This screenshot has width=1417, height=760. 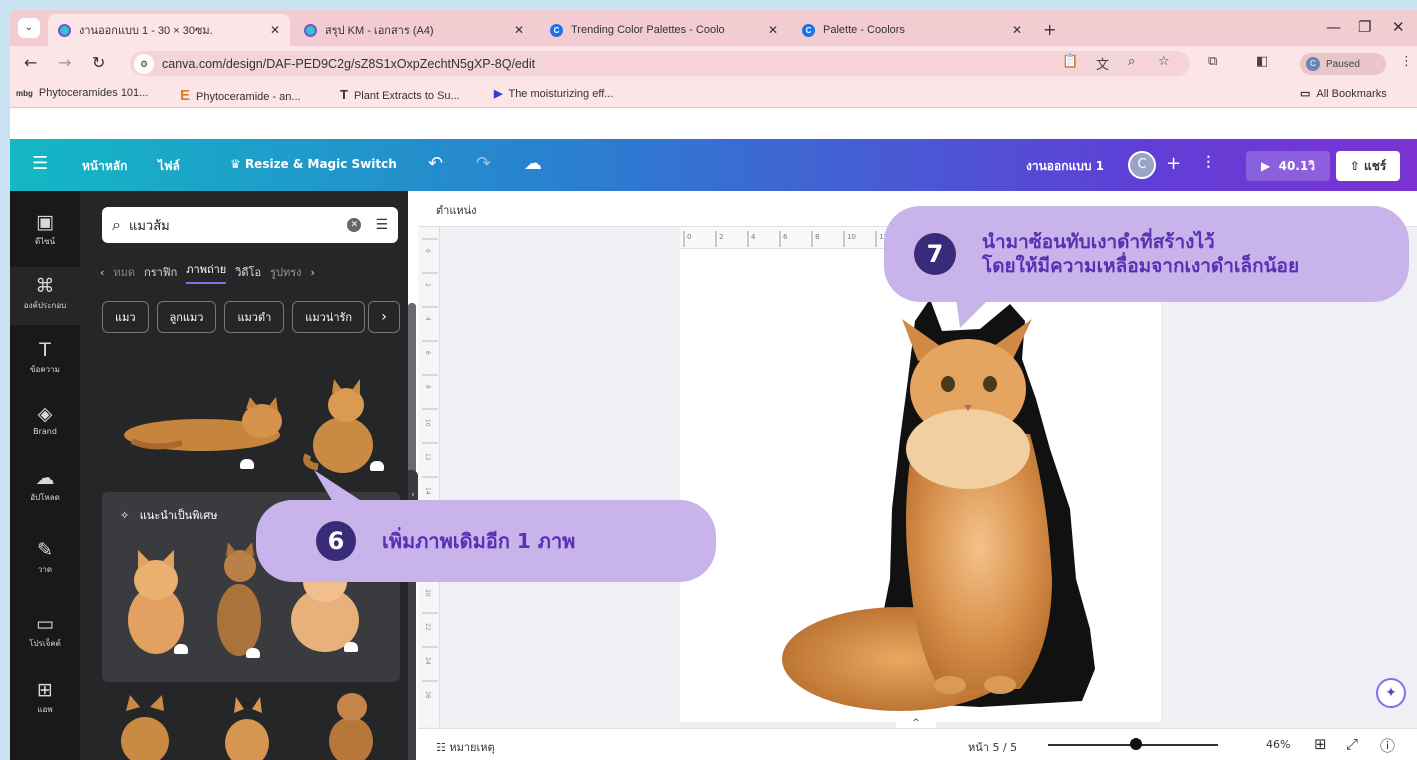 What do you see at coordinates (1398, 27) in the screenshot?
I see `close-window-button: ✕` at bounding box center [1398, 27].